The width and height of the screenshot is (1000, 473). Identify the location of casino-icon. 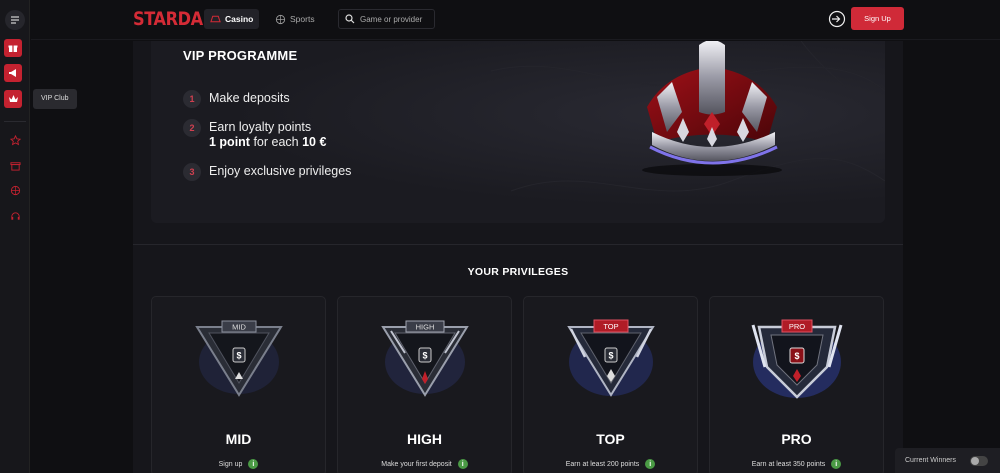
(215, 19).